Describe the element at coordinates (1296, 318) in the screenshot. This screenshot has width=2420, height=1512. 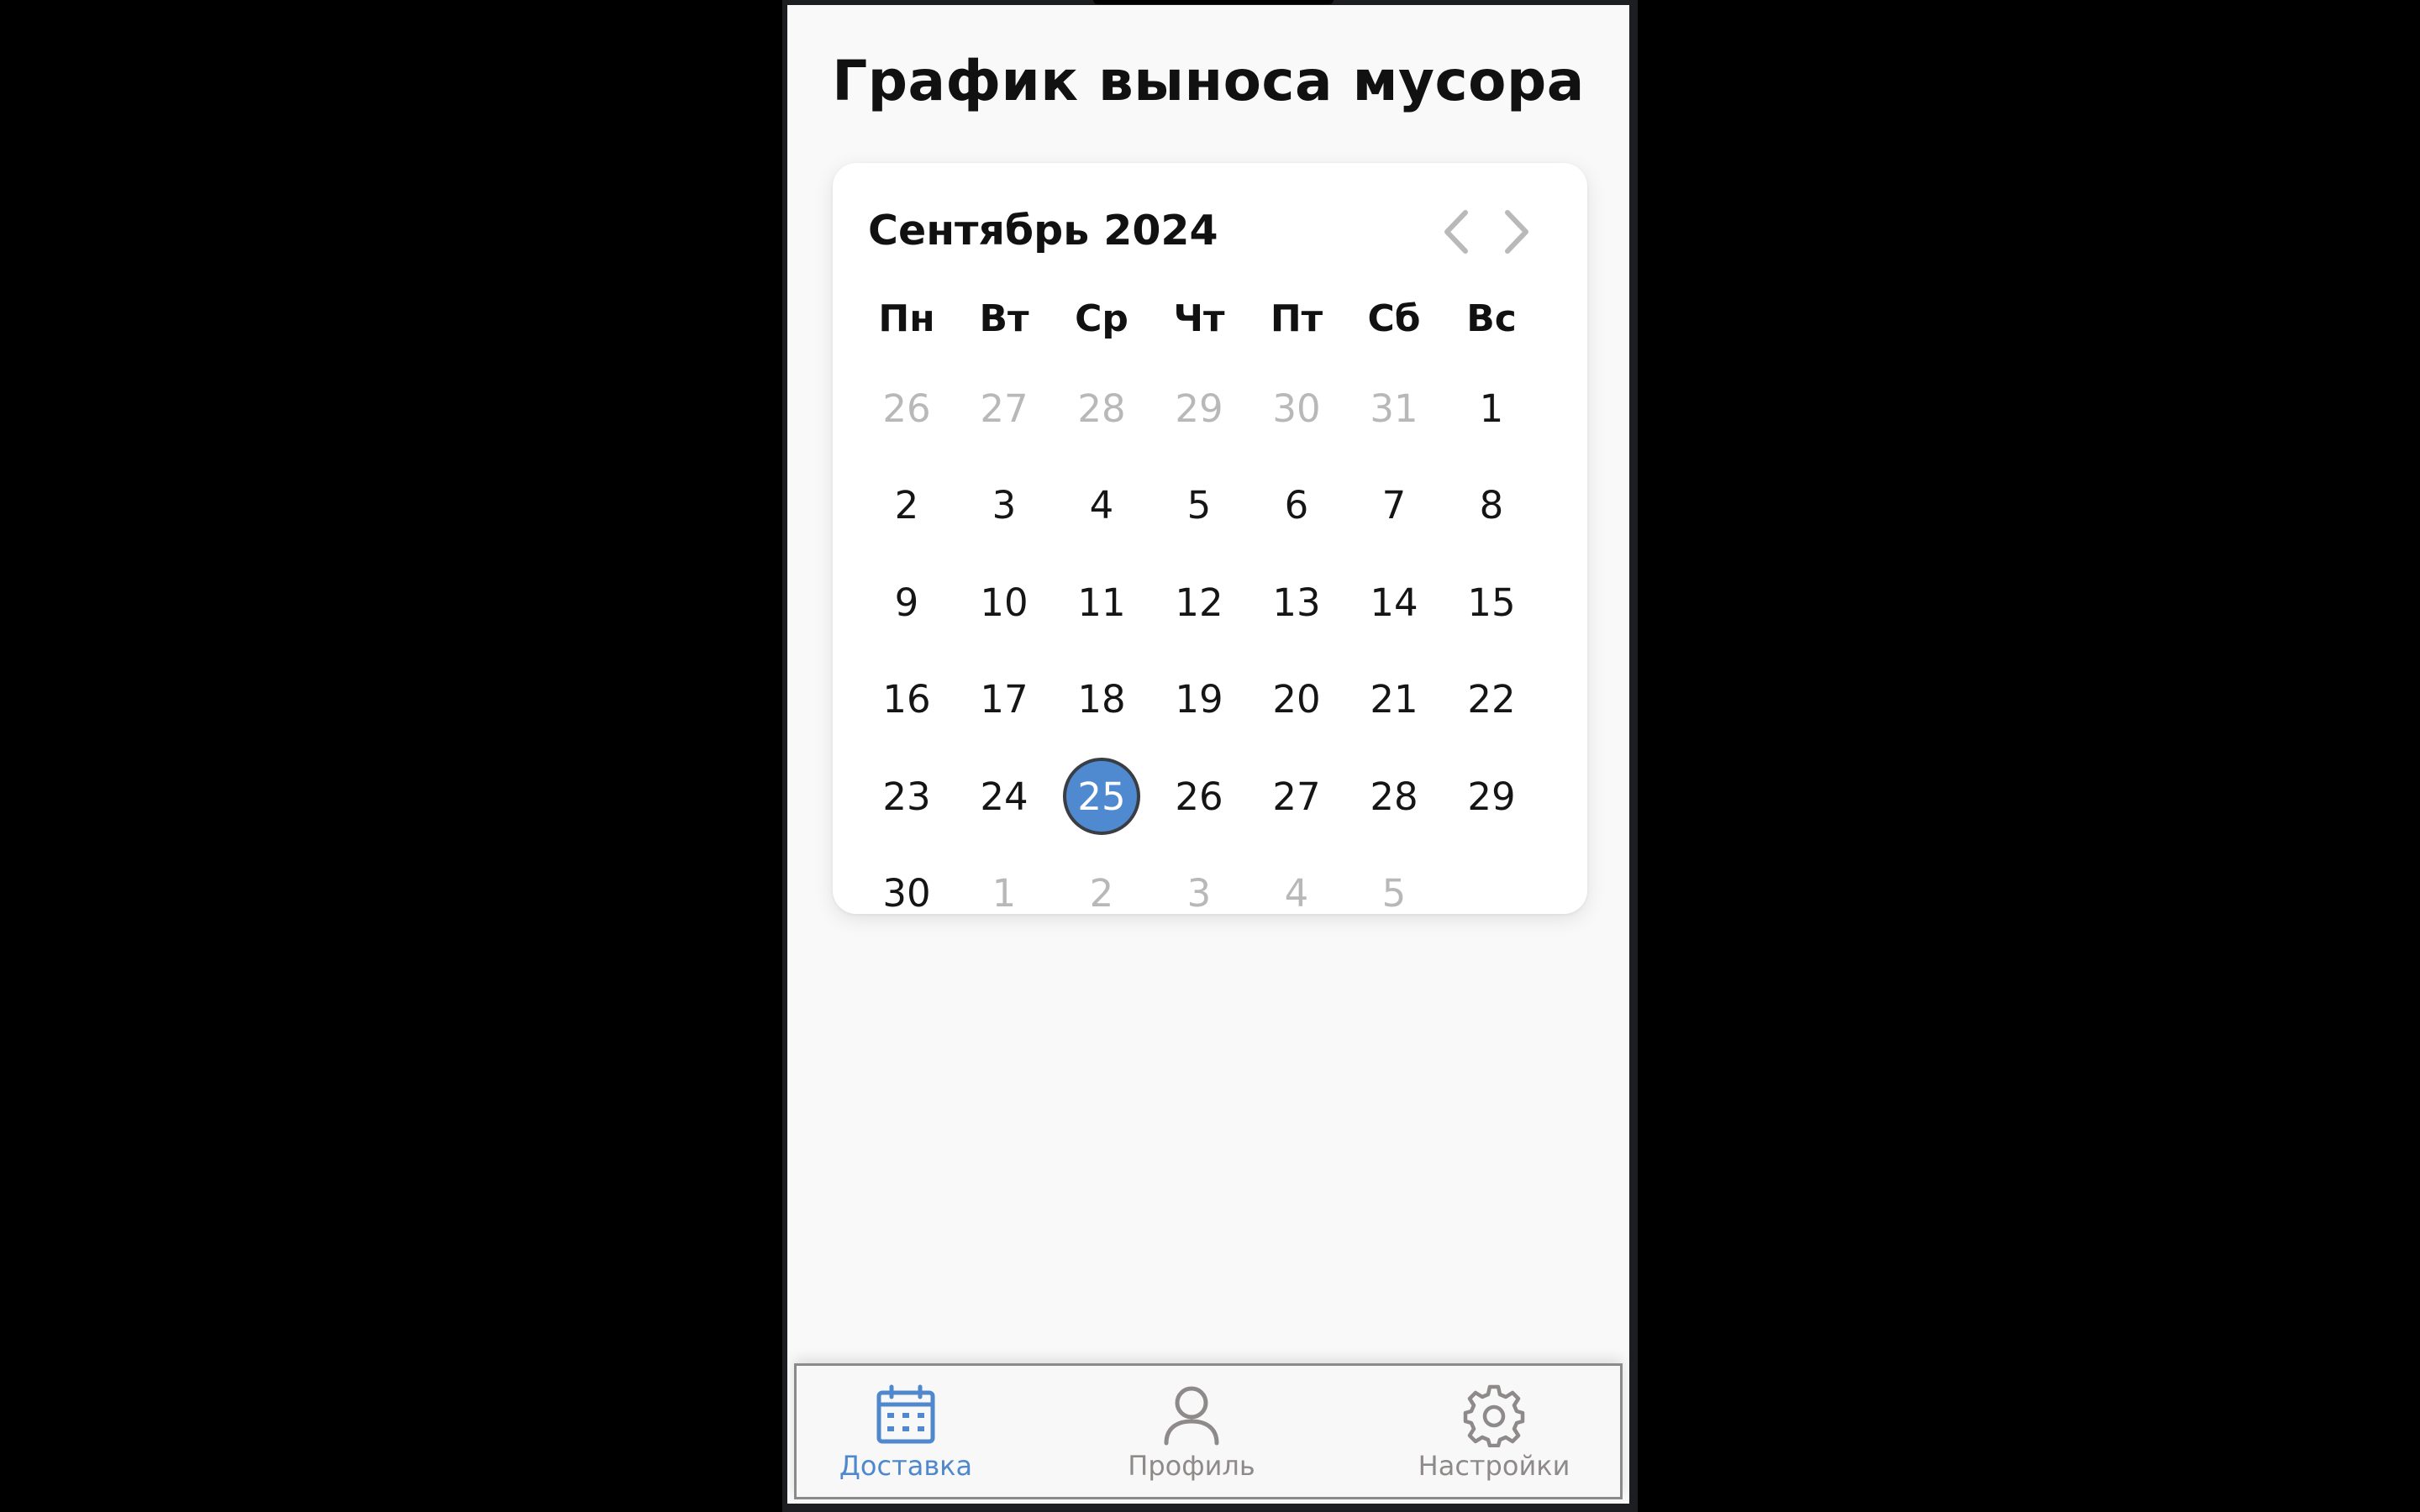
I see `weekday-label: Пт` at that location.